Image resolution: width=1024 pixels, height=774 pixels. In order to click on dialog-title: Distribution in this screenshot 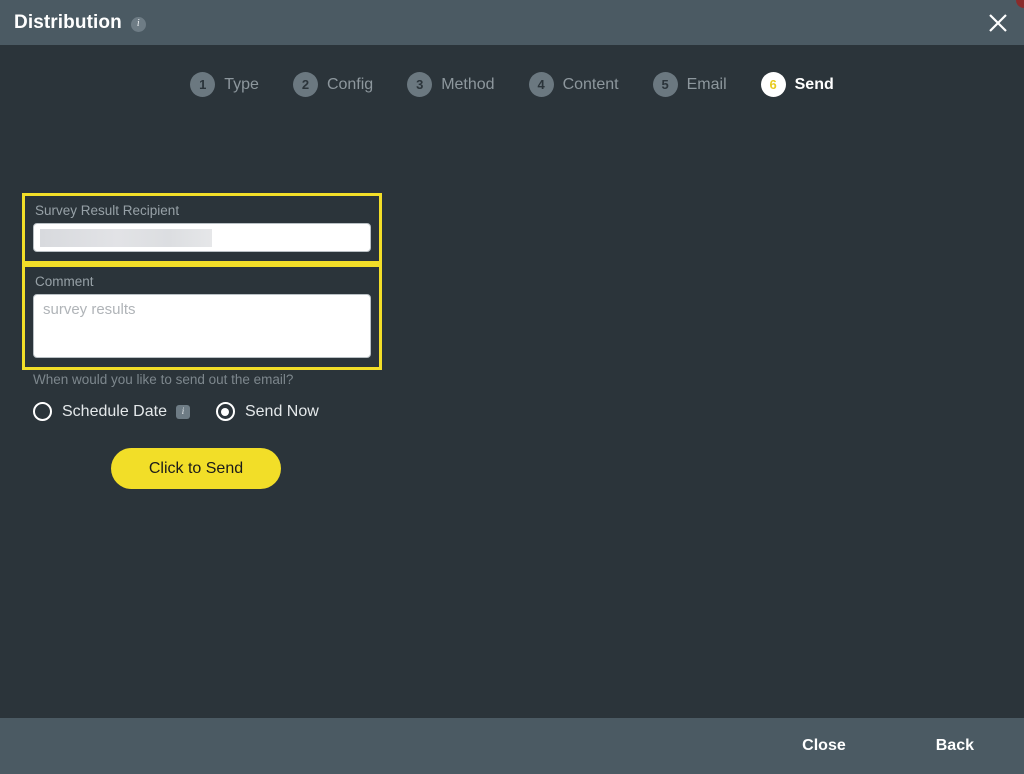, I will do `click(68, 22)`.